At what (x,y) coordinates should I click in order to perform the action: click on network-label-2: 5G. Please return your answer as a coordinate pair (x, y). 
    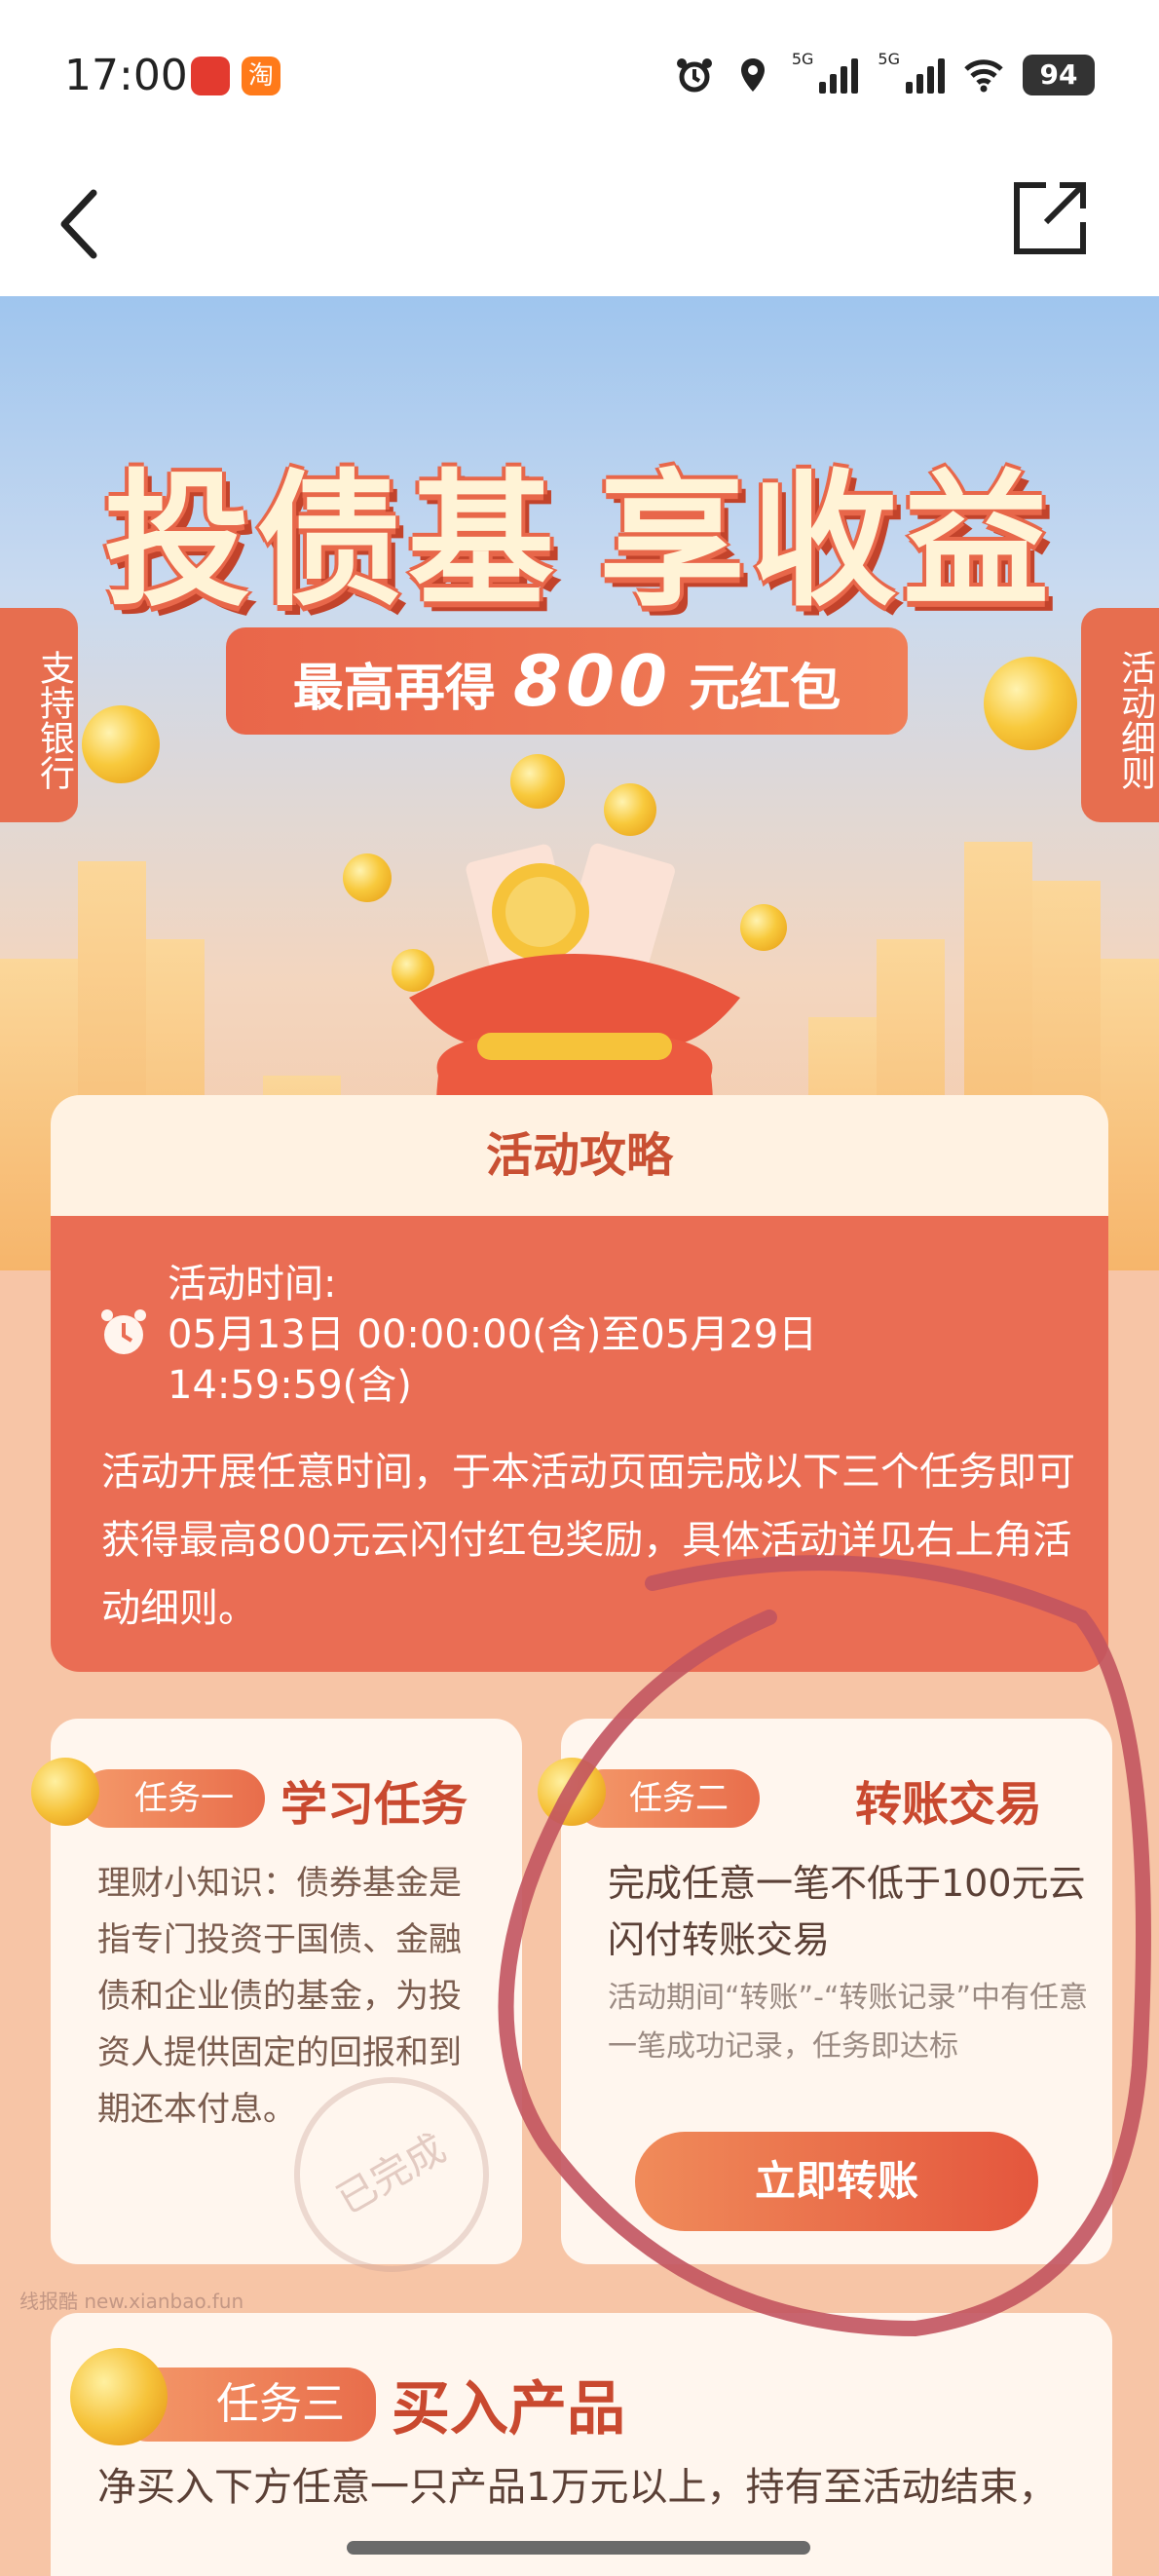
    Looking at the image, I should click on (889, 59).